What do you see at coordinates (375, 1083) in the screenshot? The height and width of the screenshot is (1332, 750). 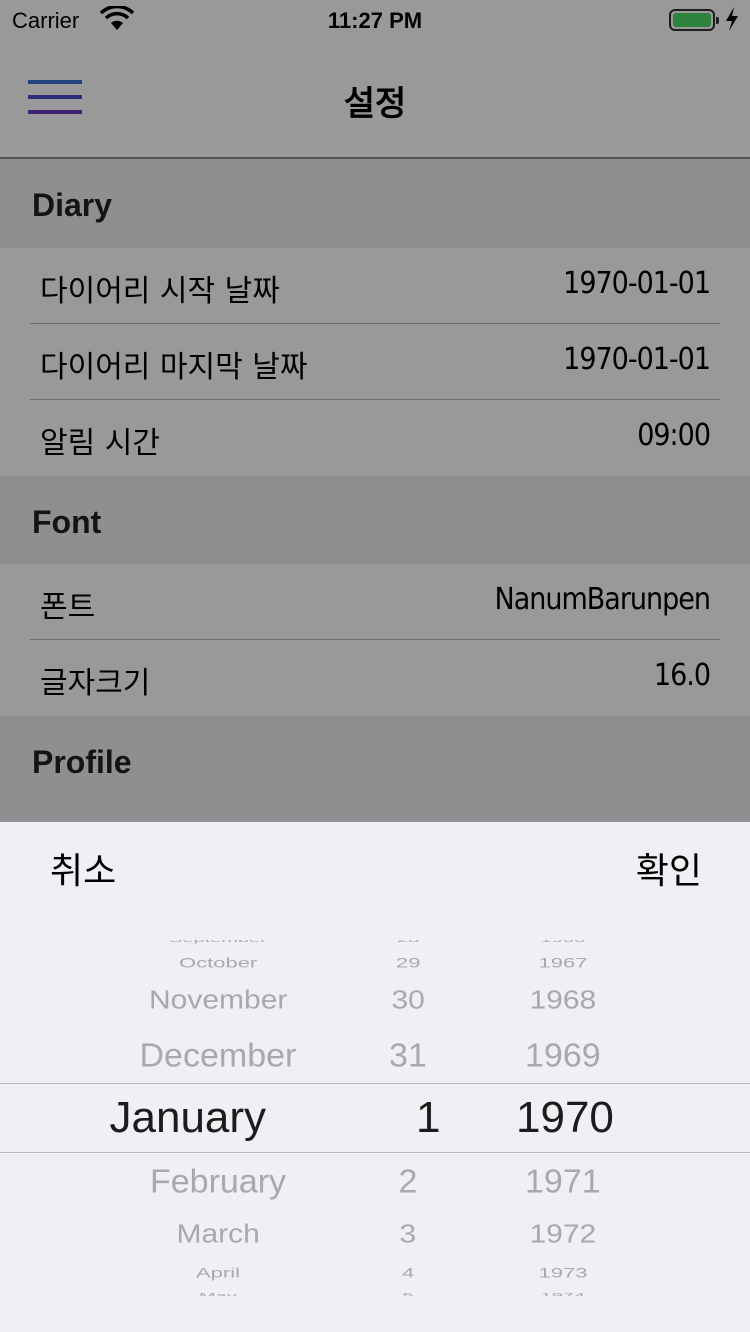 I see `selection-line-top` at bounding box center [375, 1083].